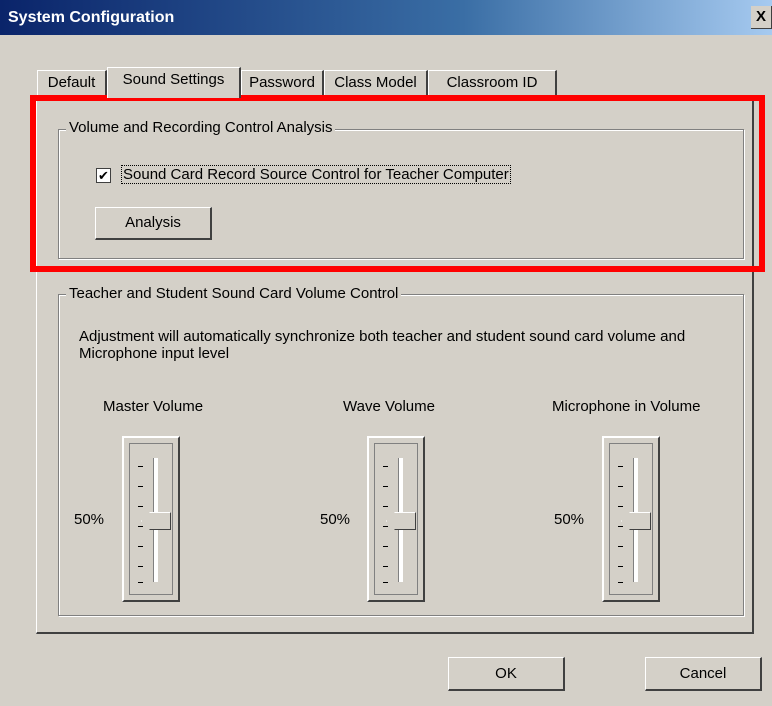  I want to click on title-bar: System Configuration X, so click(386, 17).